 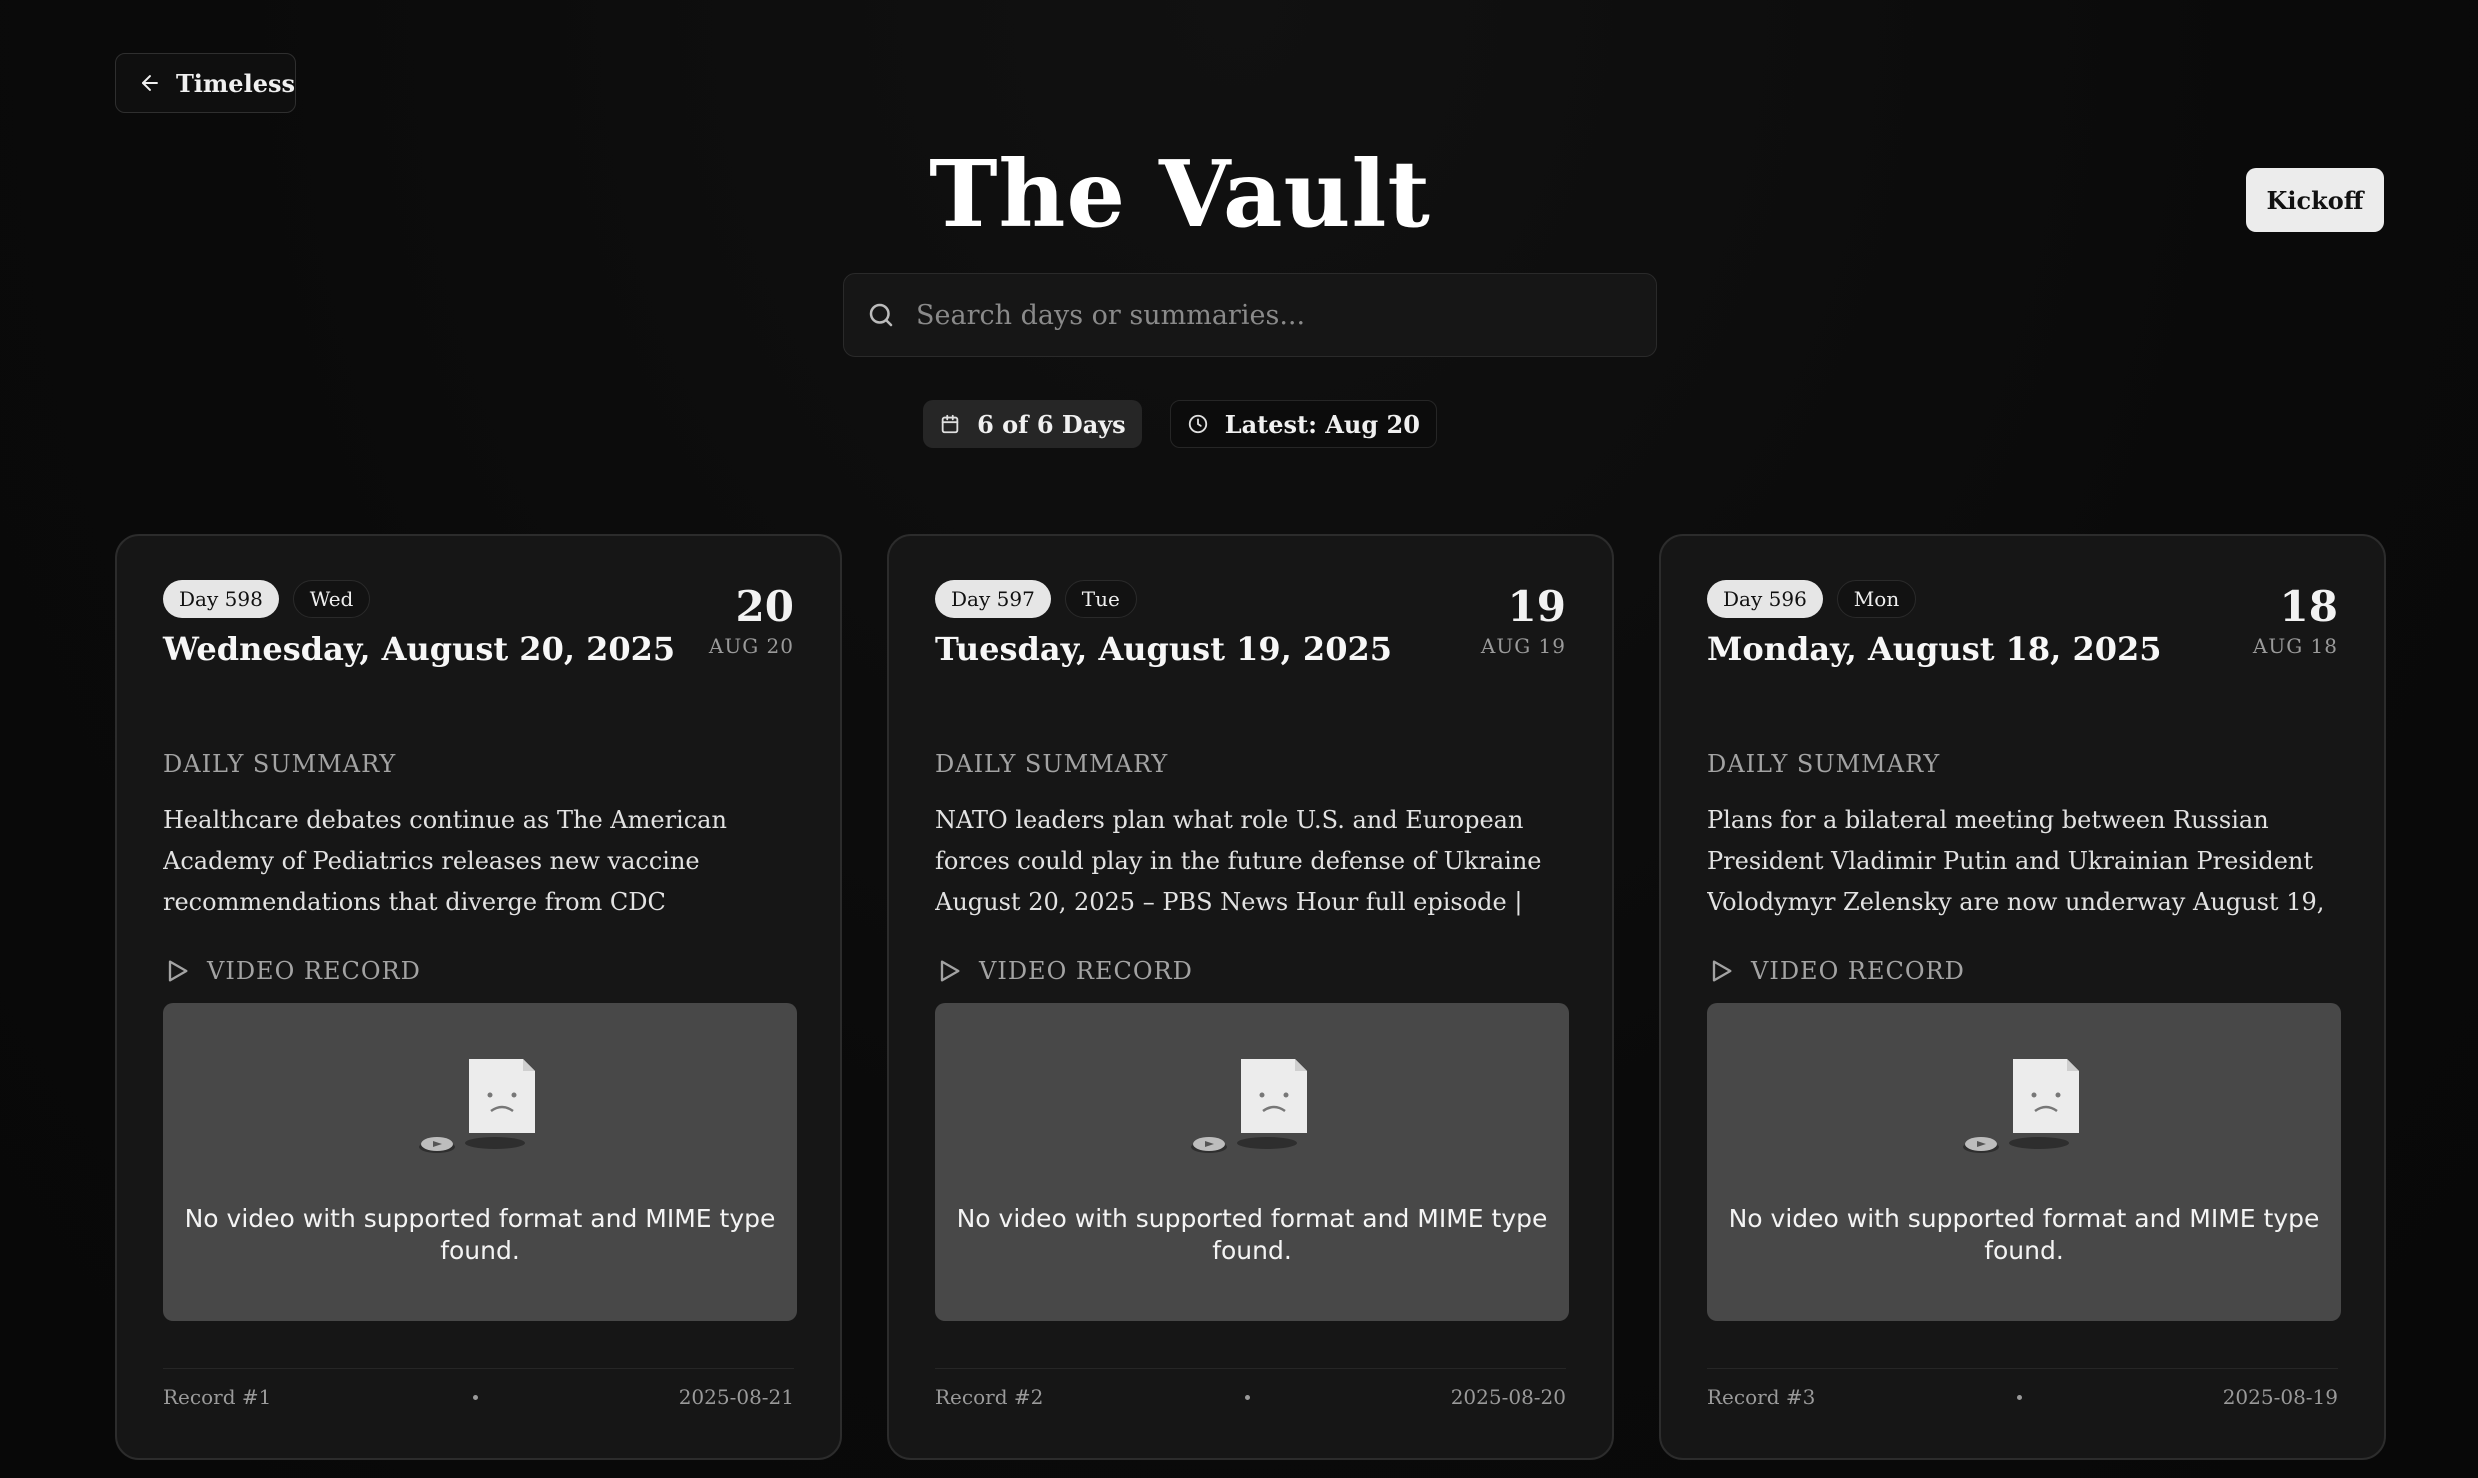 I want to click on record-date: 2025-08-21, so click(x=736, y=1397).